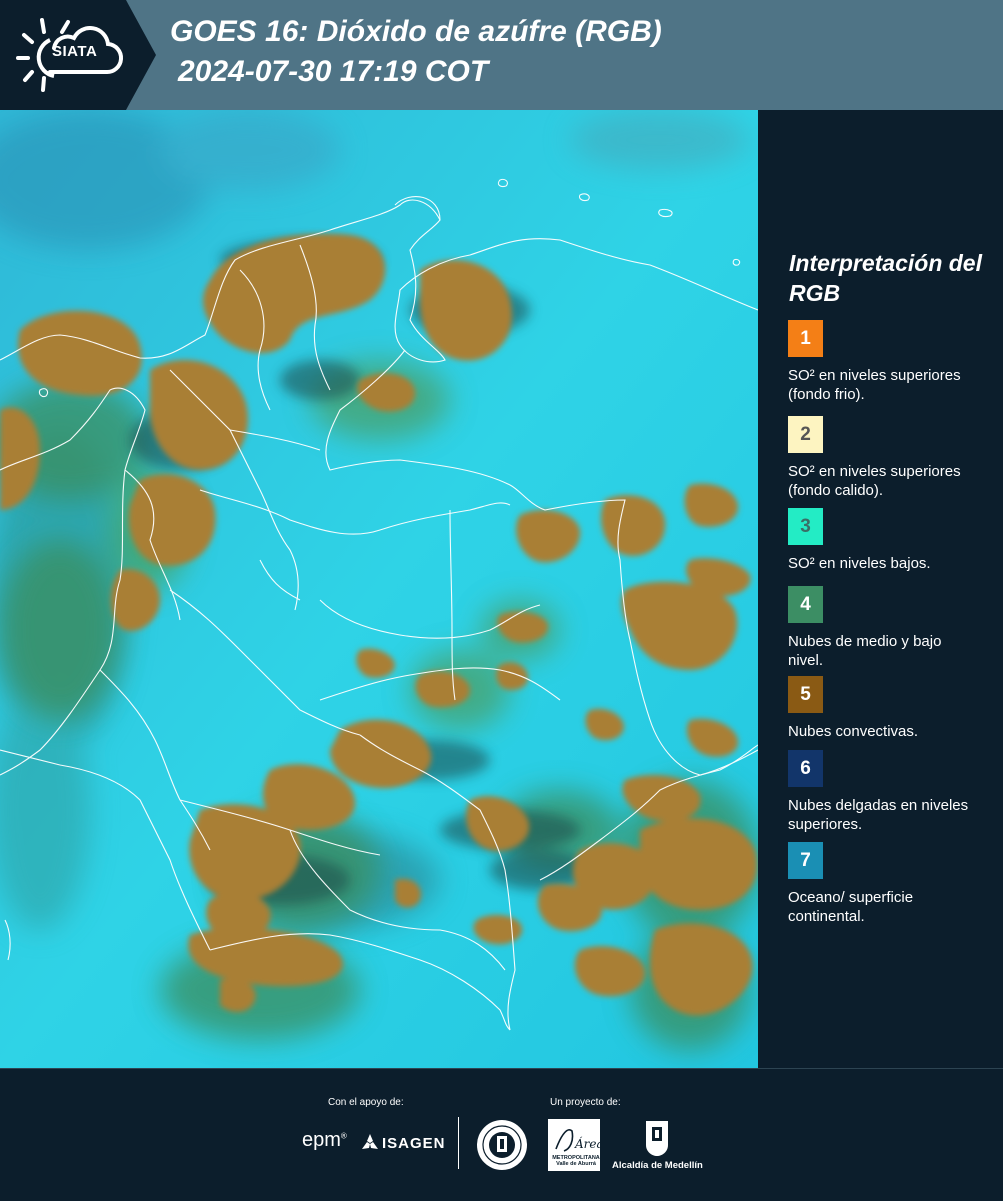 Image resolution: width=1003 pixels, height=1201 pixels. What do you see at coordinates (851, 907) in the screenshot?
I see `legend-label-7: Oceano/ superficie continental.` at bounding box center [851, 907].